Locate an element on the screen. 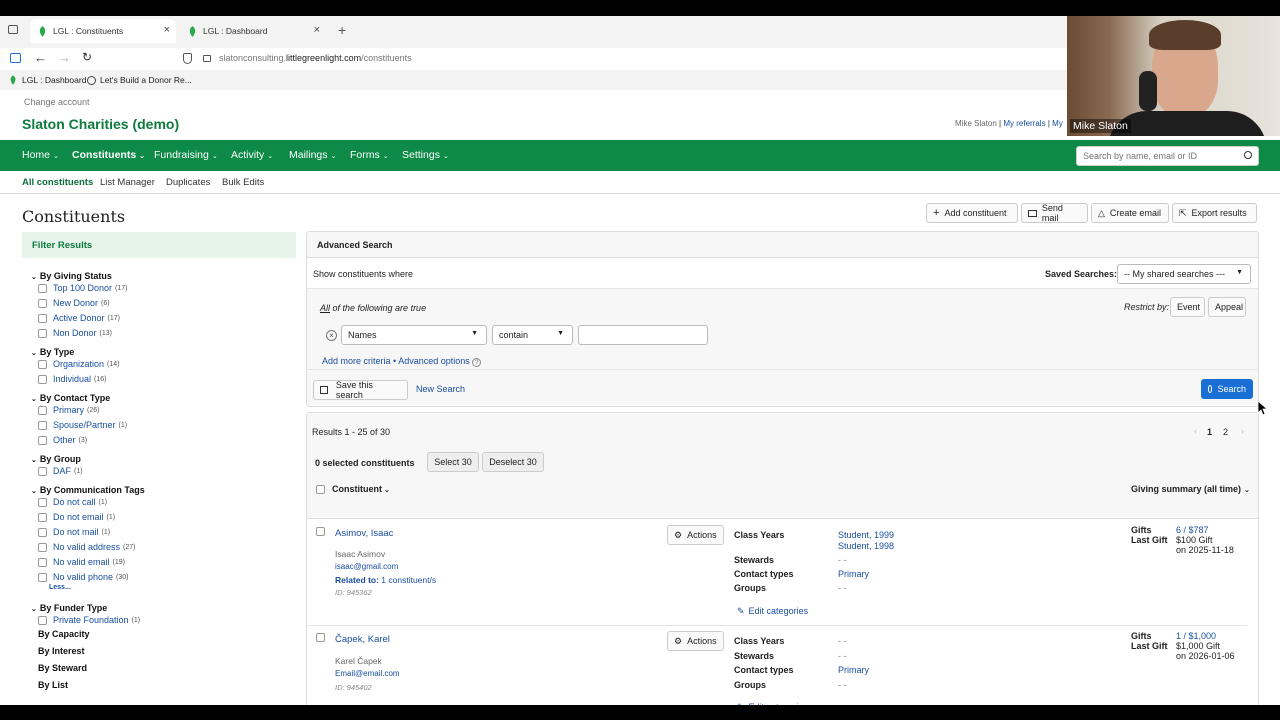  page-1: 1 is located at coordinates (1209, 432).